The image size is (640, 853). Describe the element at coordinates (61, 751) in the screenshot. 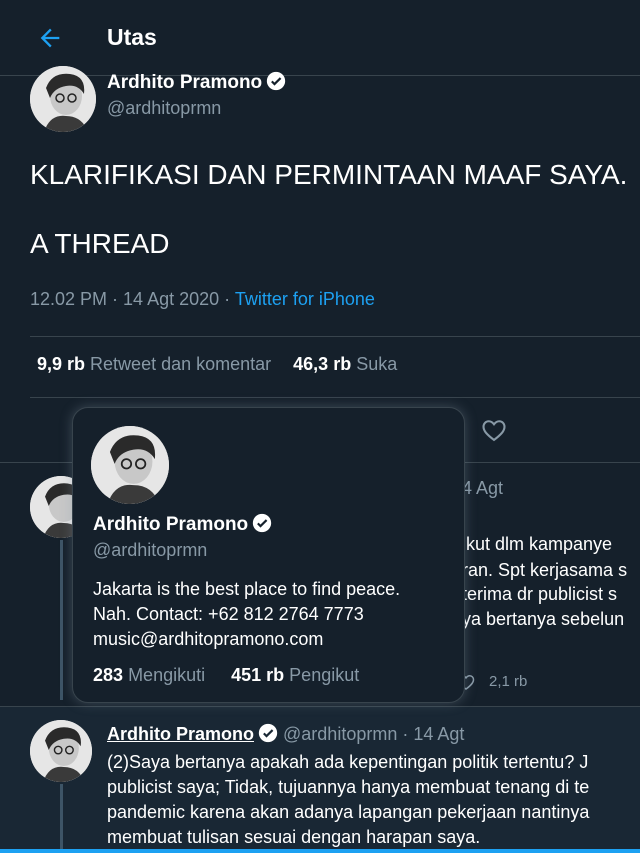

I see `reply-avatar` at that location.